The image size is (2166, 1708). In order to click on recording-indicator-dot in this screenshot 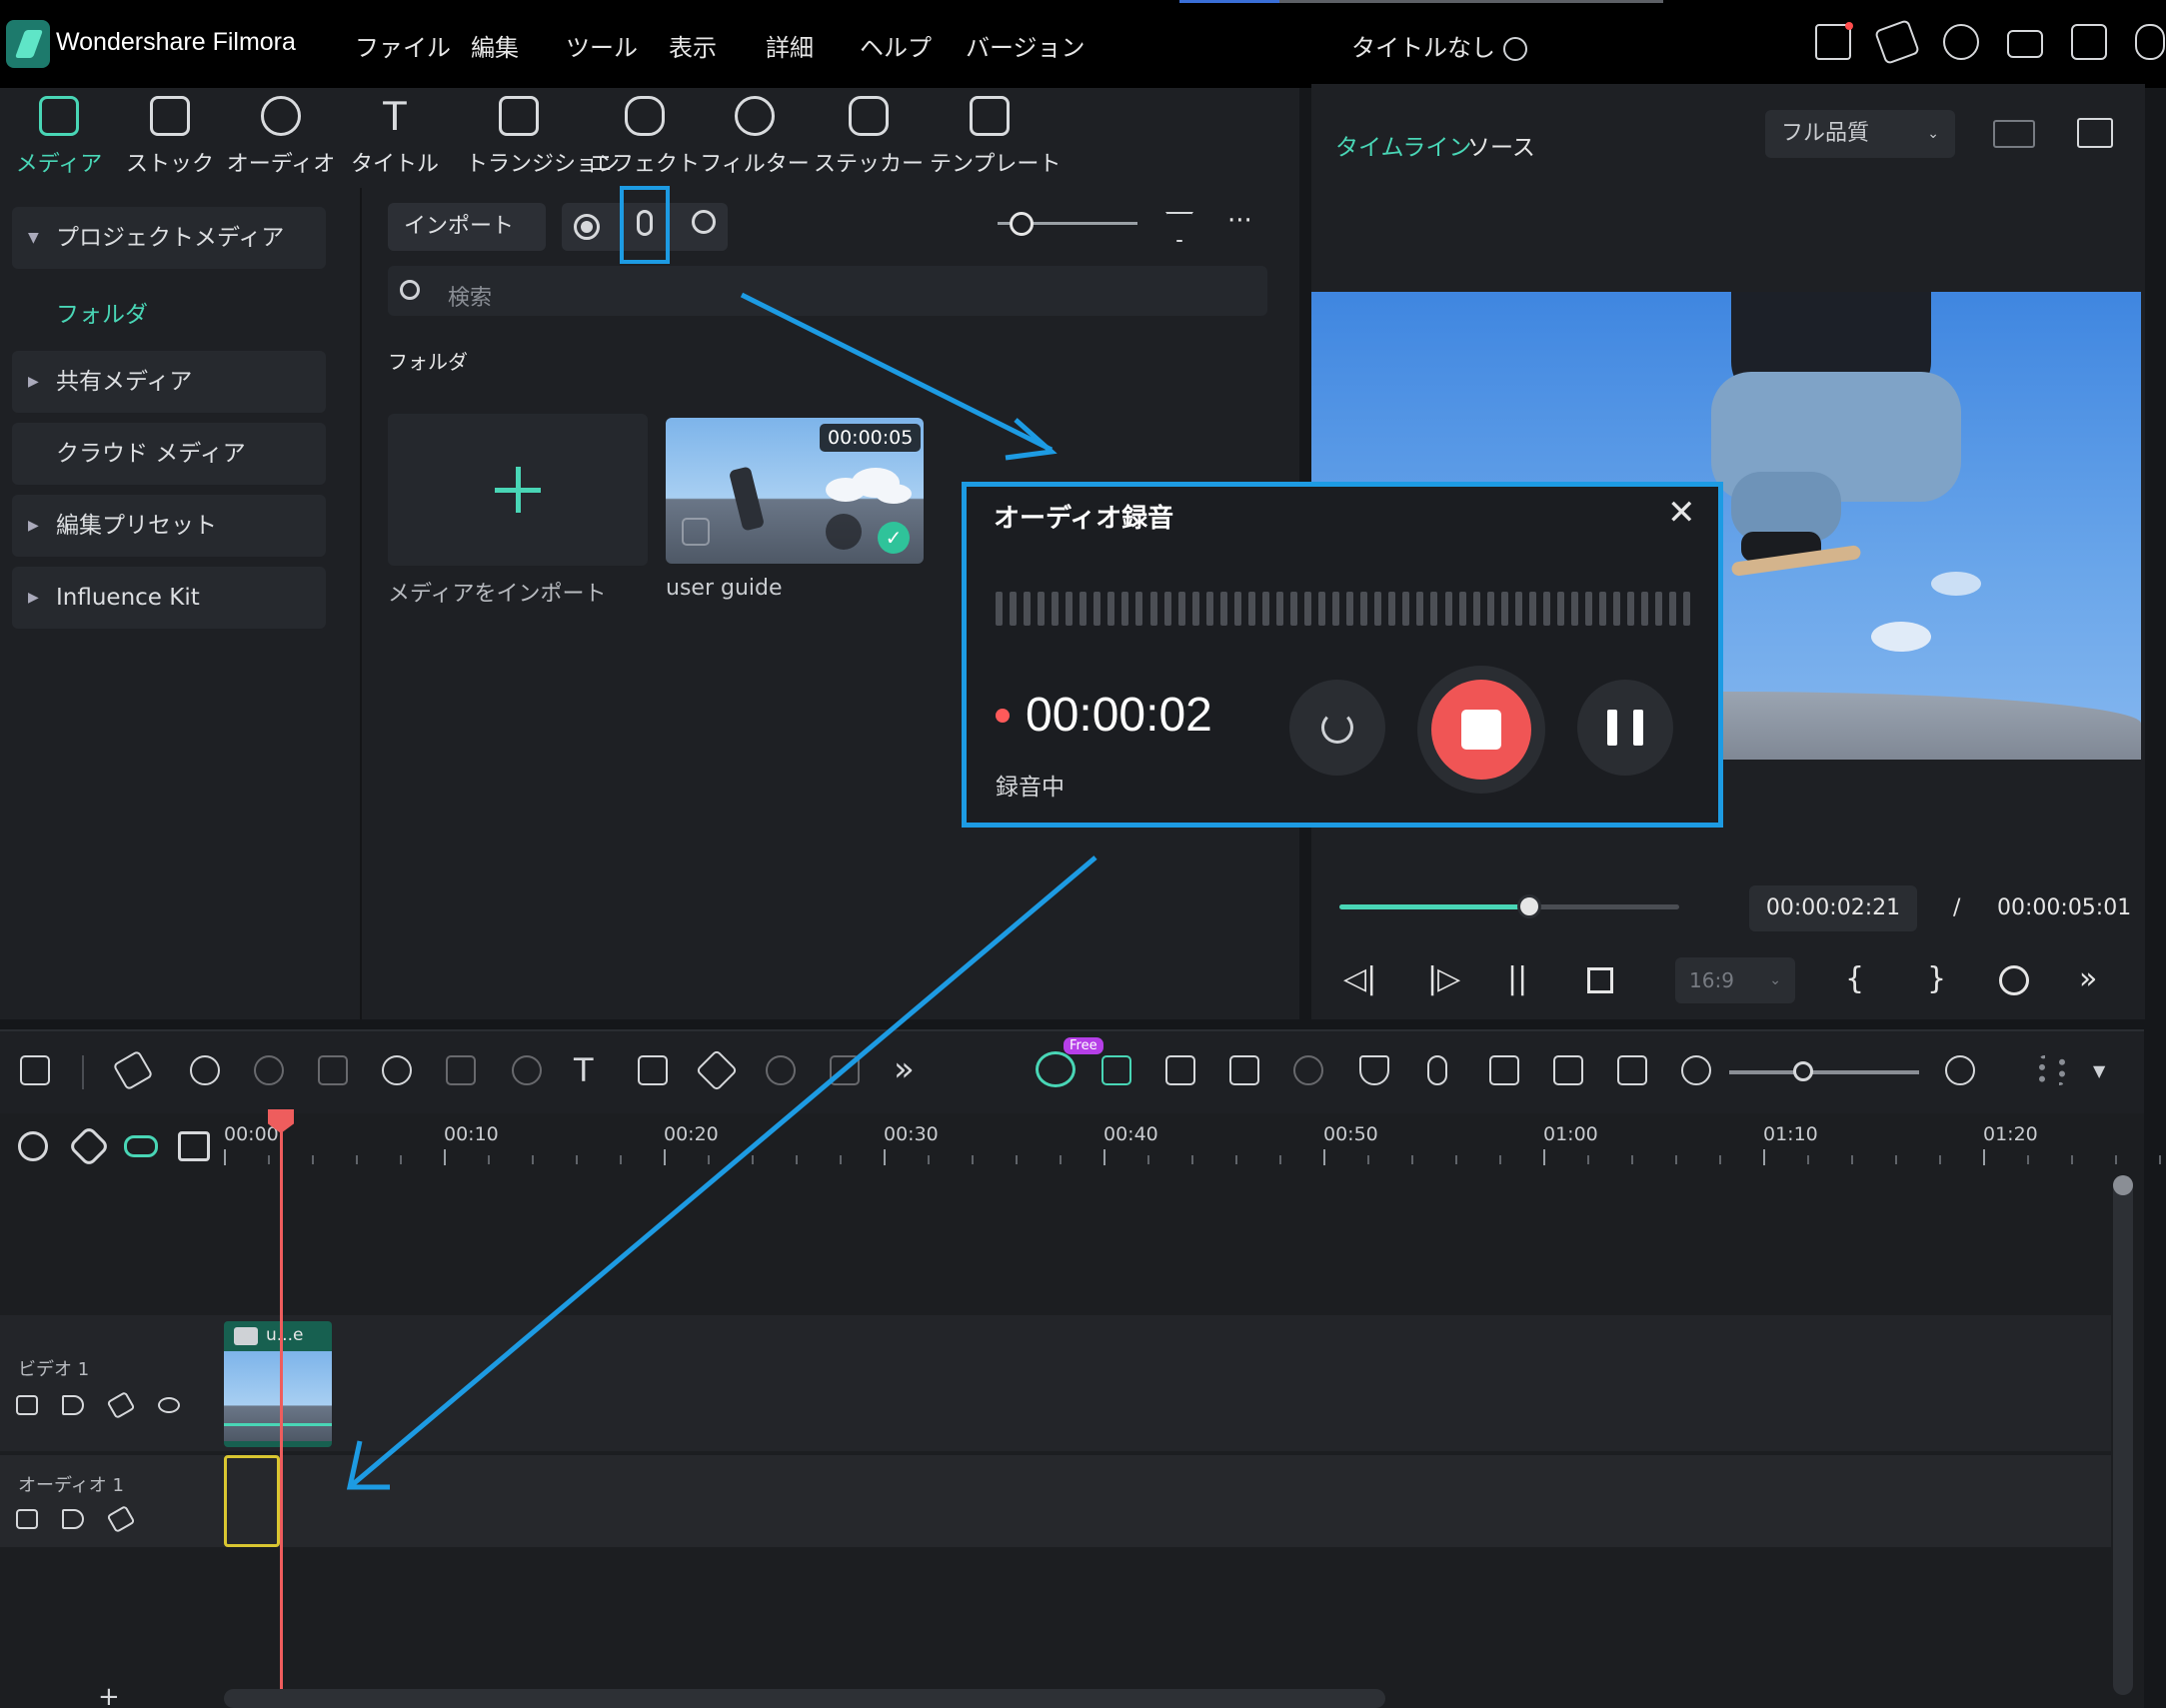, I will do `click(1003, 716)`.